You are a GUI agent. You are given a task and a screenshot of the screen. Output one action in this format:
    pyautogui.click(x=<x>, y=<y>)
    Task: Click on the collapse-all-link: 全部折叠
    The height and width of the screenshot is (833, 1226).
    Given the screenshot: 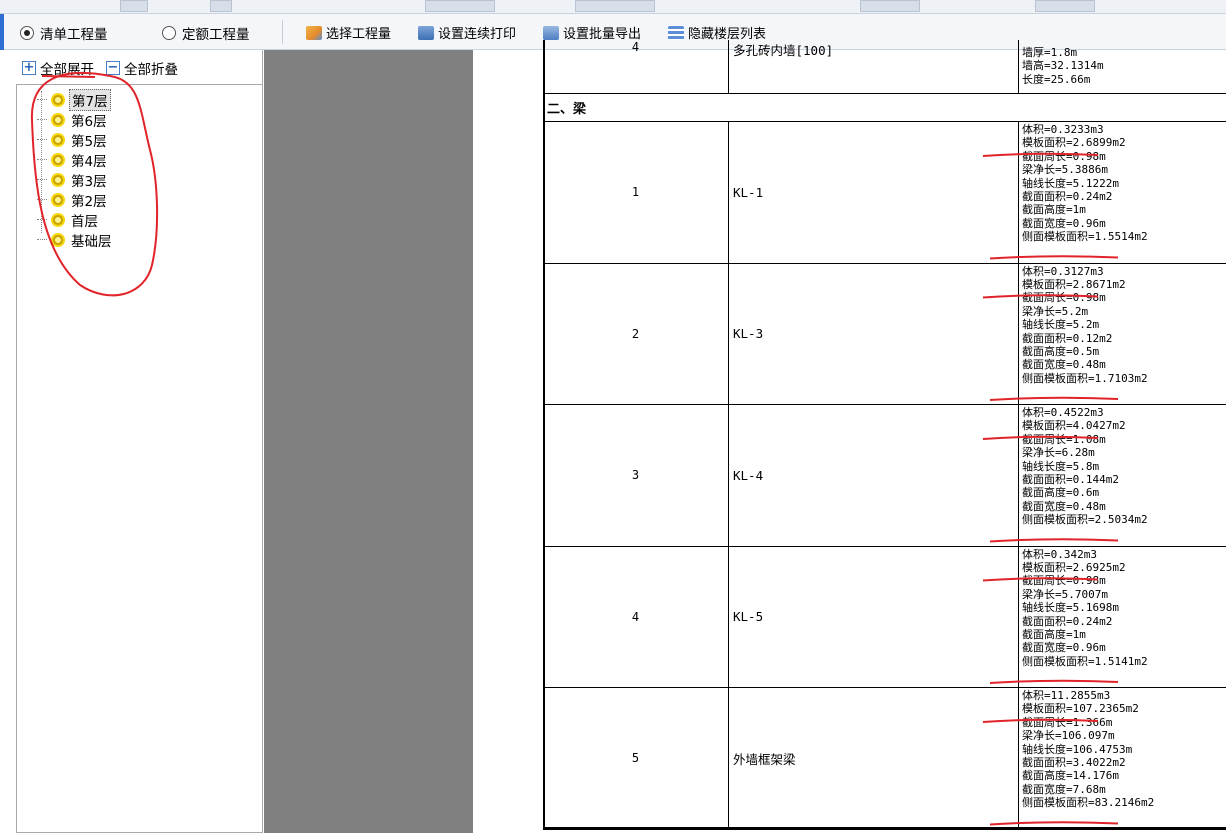 What is the action you would take?
    pyautogui.click(x=151, y=68)
    